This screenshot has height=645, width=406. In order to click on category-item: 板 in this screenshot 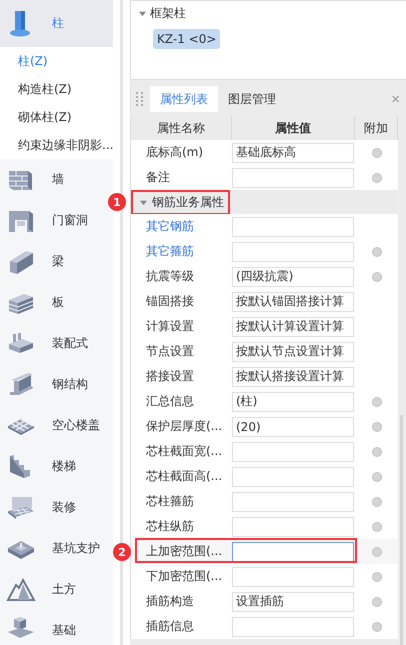, I will do `click(56, 302)`.